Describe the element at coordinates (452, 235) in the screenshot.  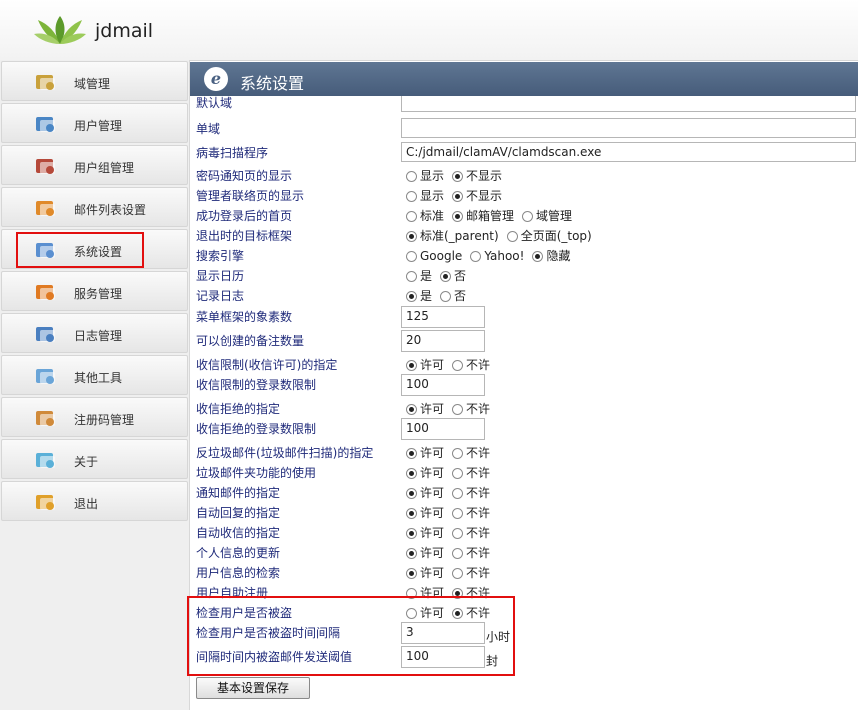
I see `radio-option: 标准(_parent)` at that location.